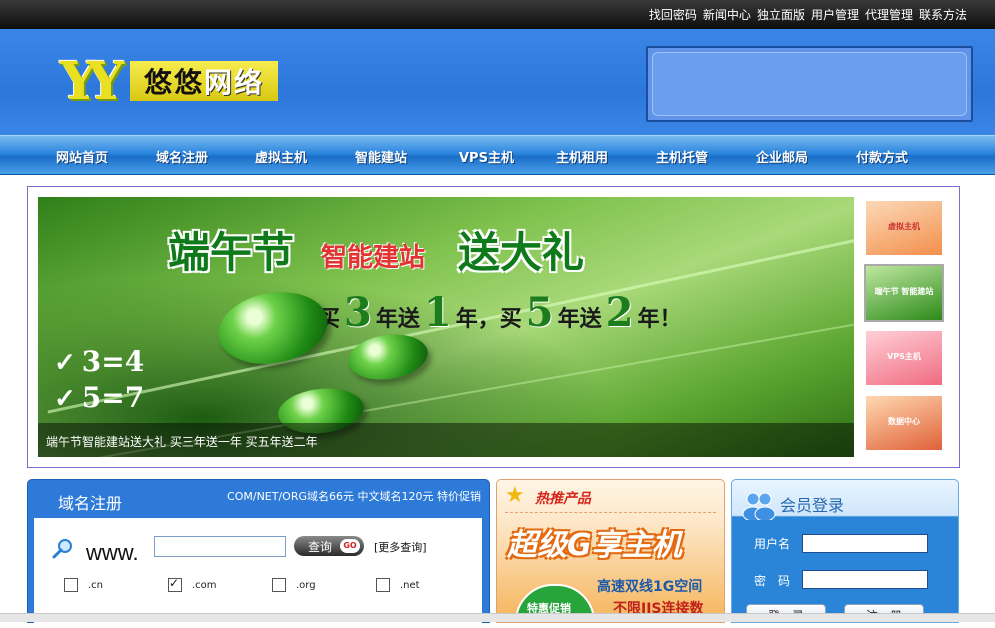 Image resolution: width=995 pixels, height=628 pixels. I want to click on site-logo: YY 悠悠 网络, so click(171, 81).